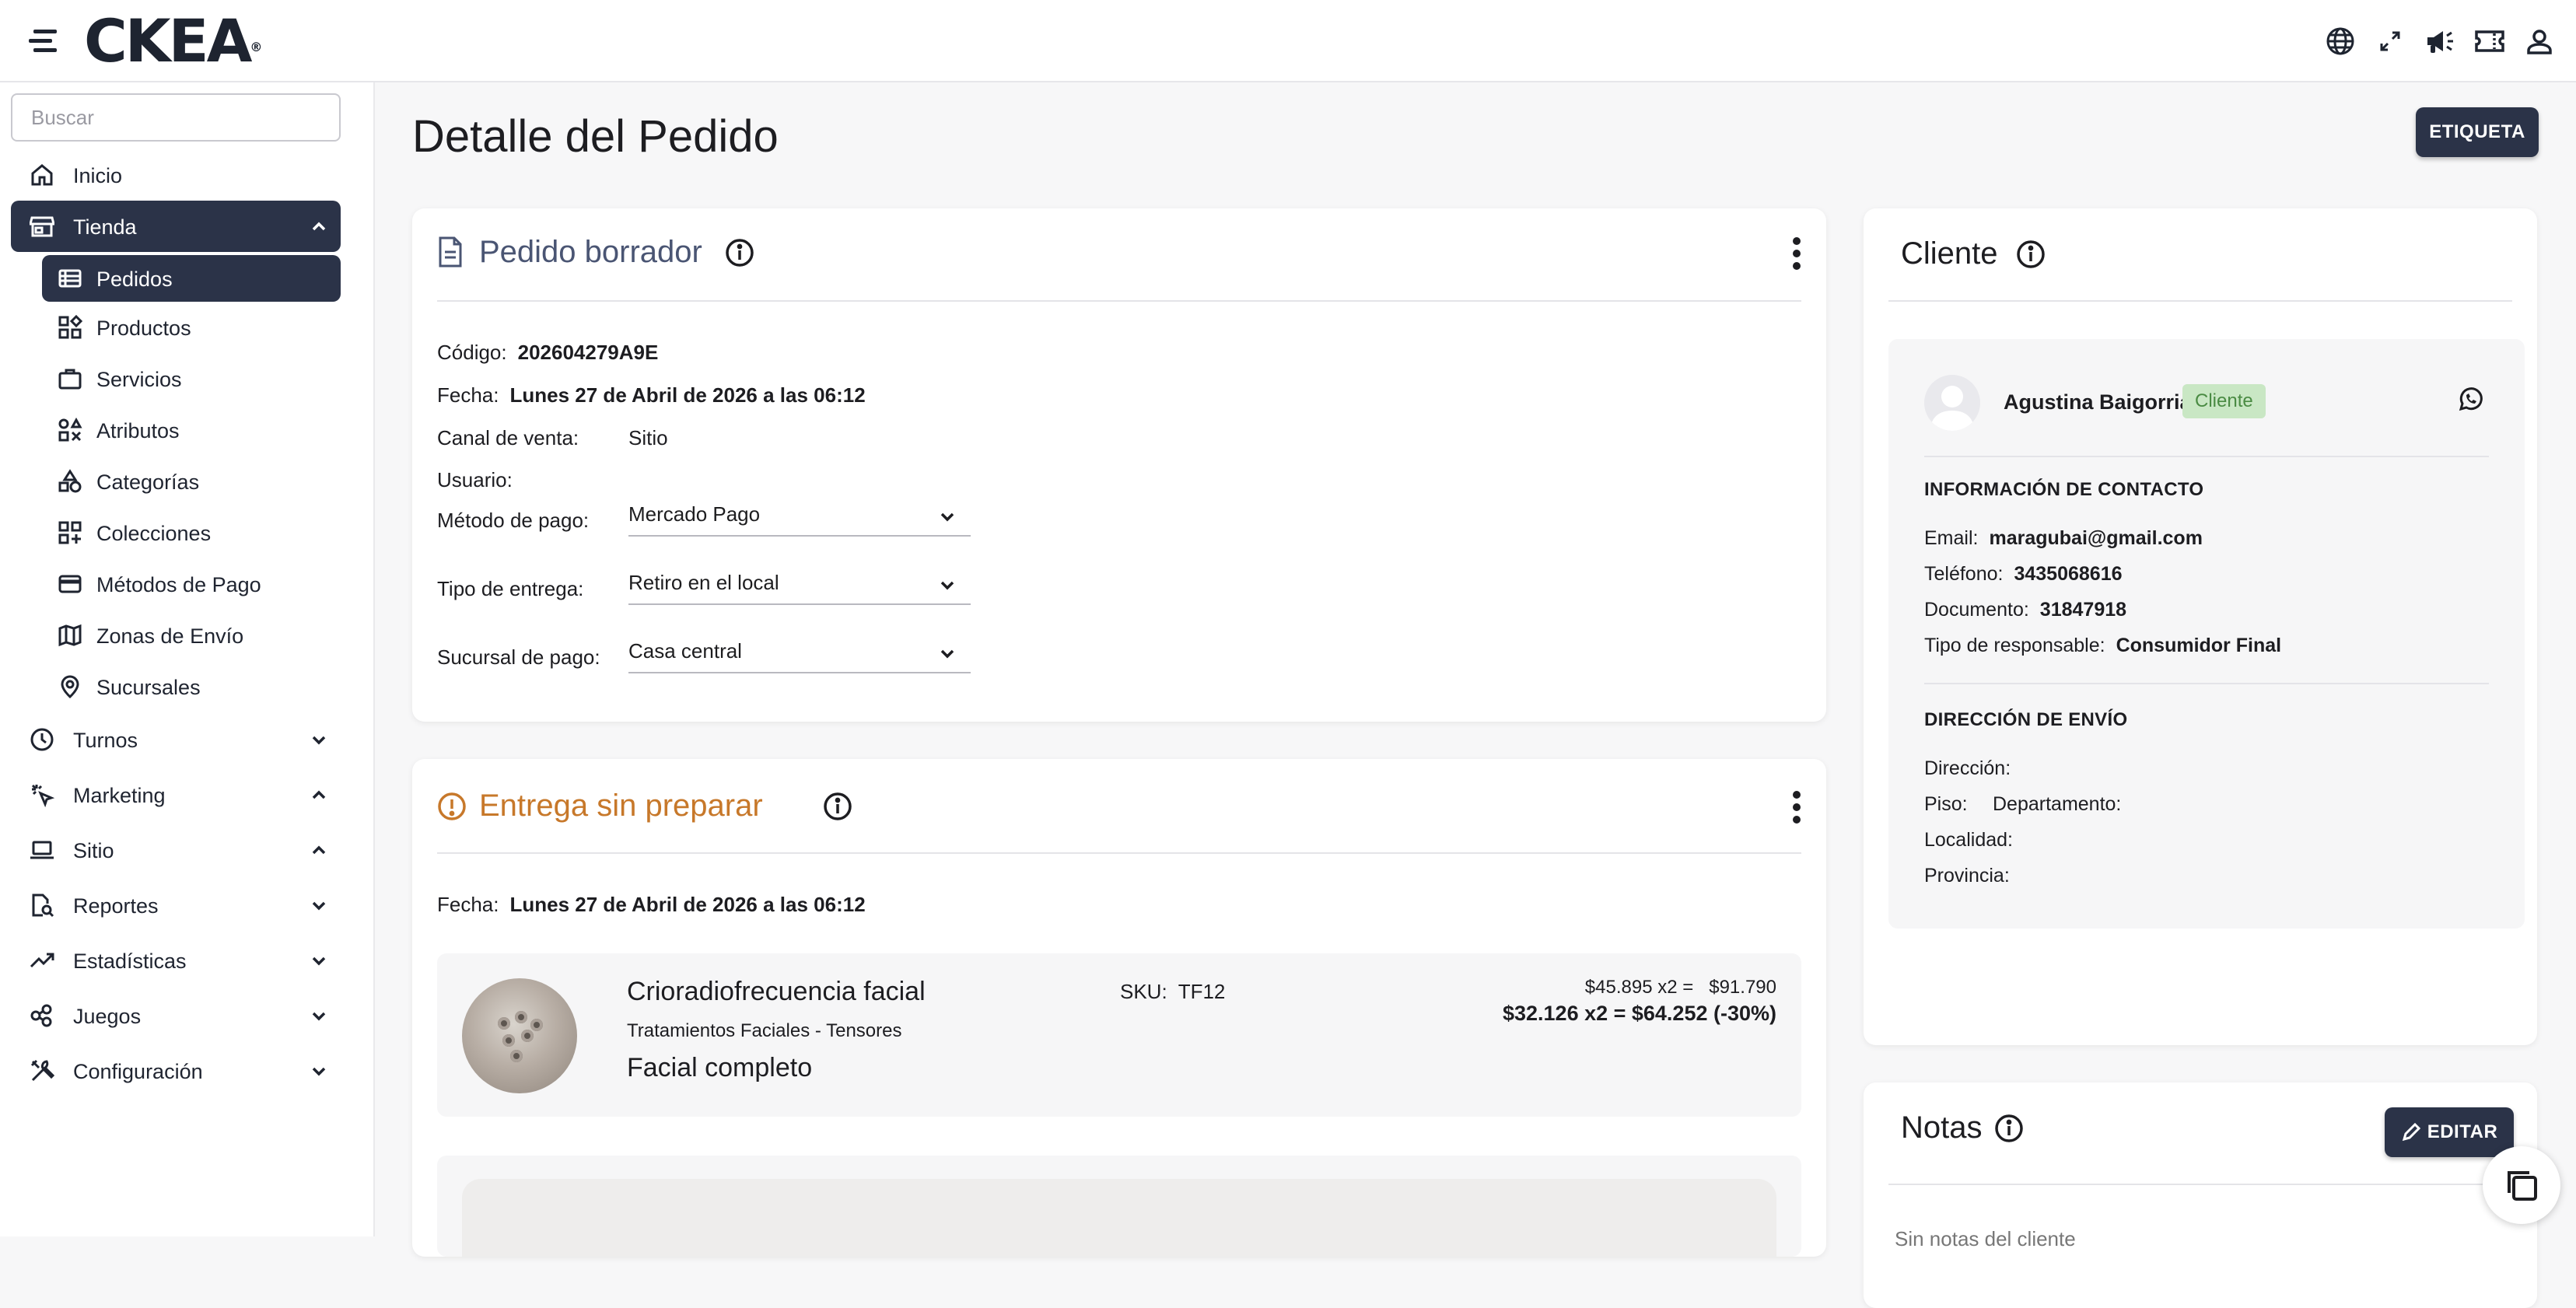 This screenshot has height=1308, width=2576. What do you see at coordinates (1173, 991) in the screenshot?
I see `product-sku-row: SKU: TF12` at bounding box center [1173, 991].